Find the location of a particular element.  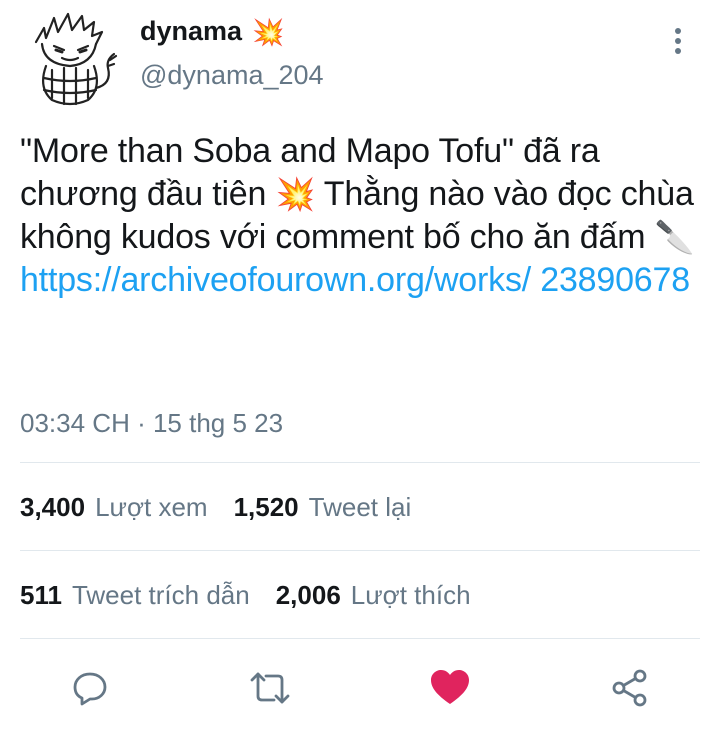

like-button is located at coordinates (450, 688).